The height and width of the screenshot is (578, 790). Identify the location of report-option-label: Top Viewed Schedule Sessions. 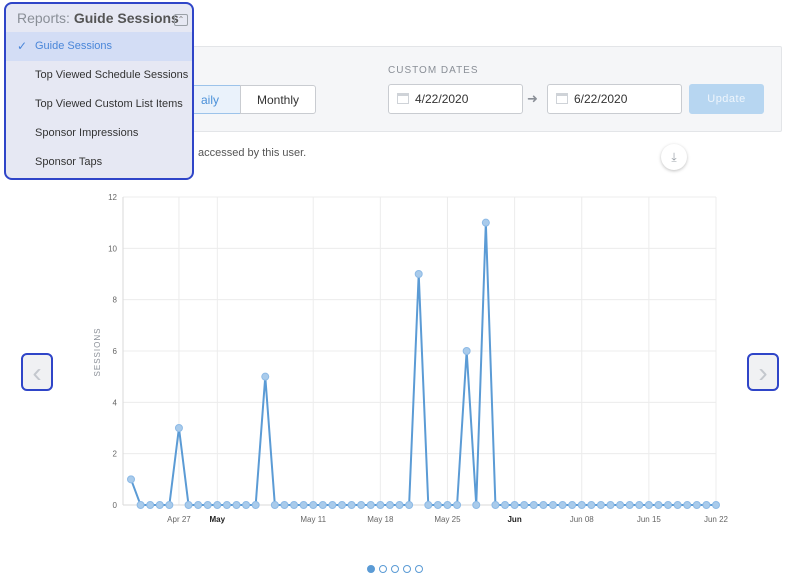
(112, 75).